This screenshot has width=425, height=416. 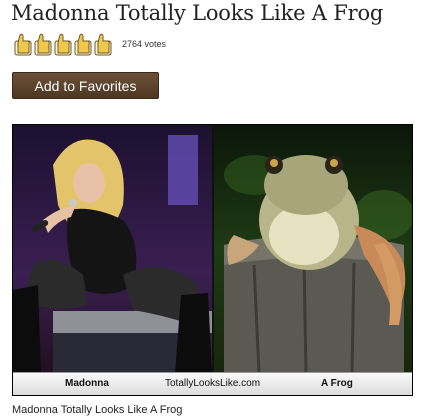 What do you see at coordinates (337, 383) in the screenshot?
I see `caption-right: A Frog` at bounding box center [337, 383].